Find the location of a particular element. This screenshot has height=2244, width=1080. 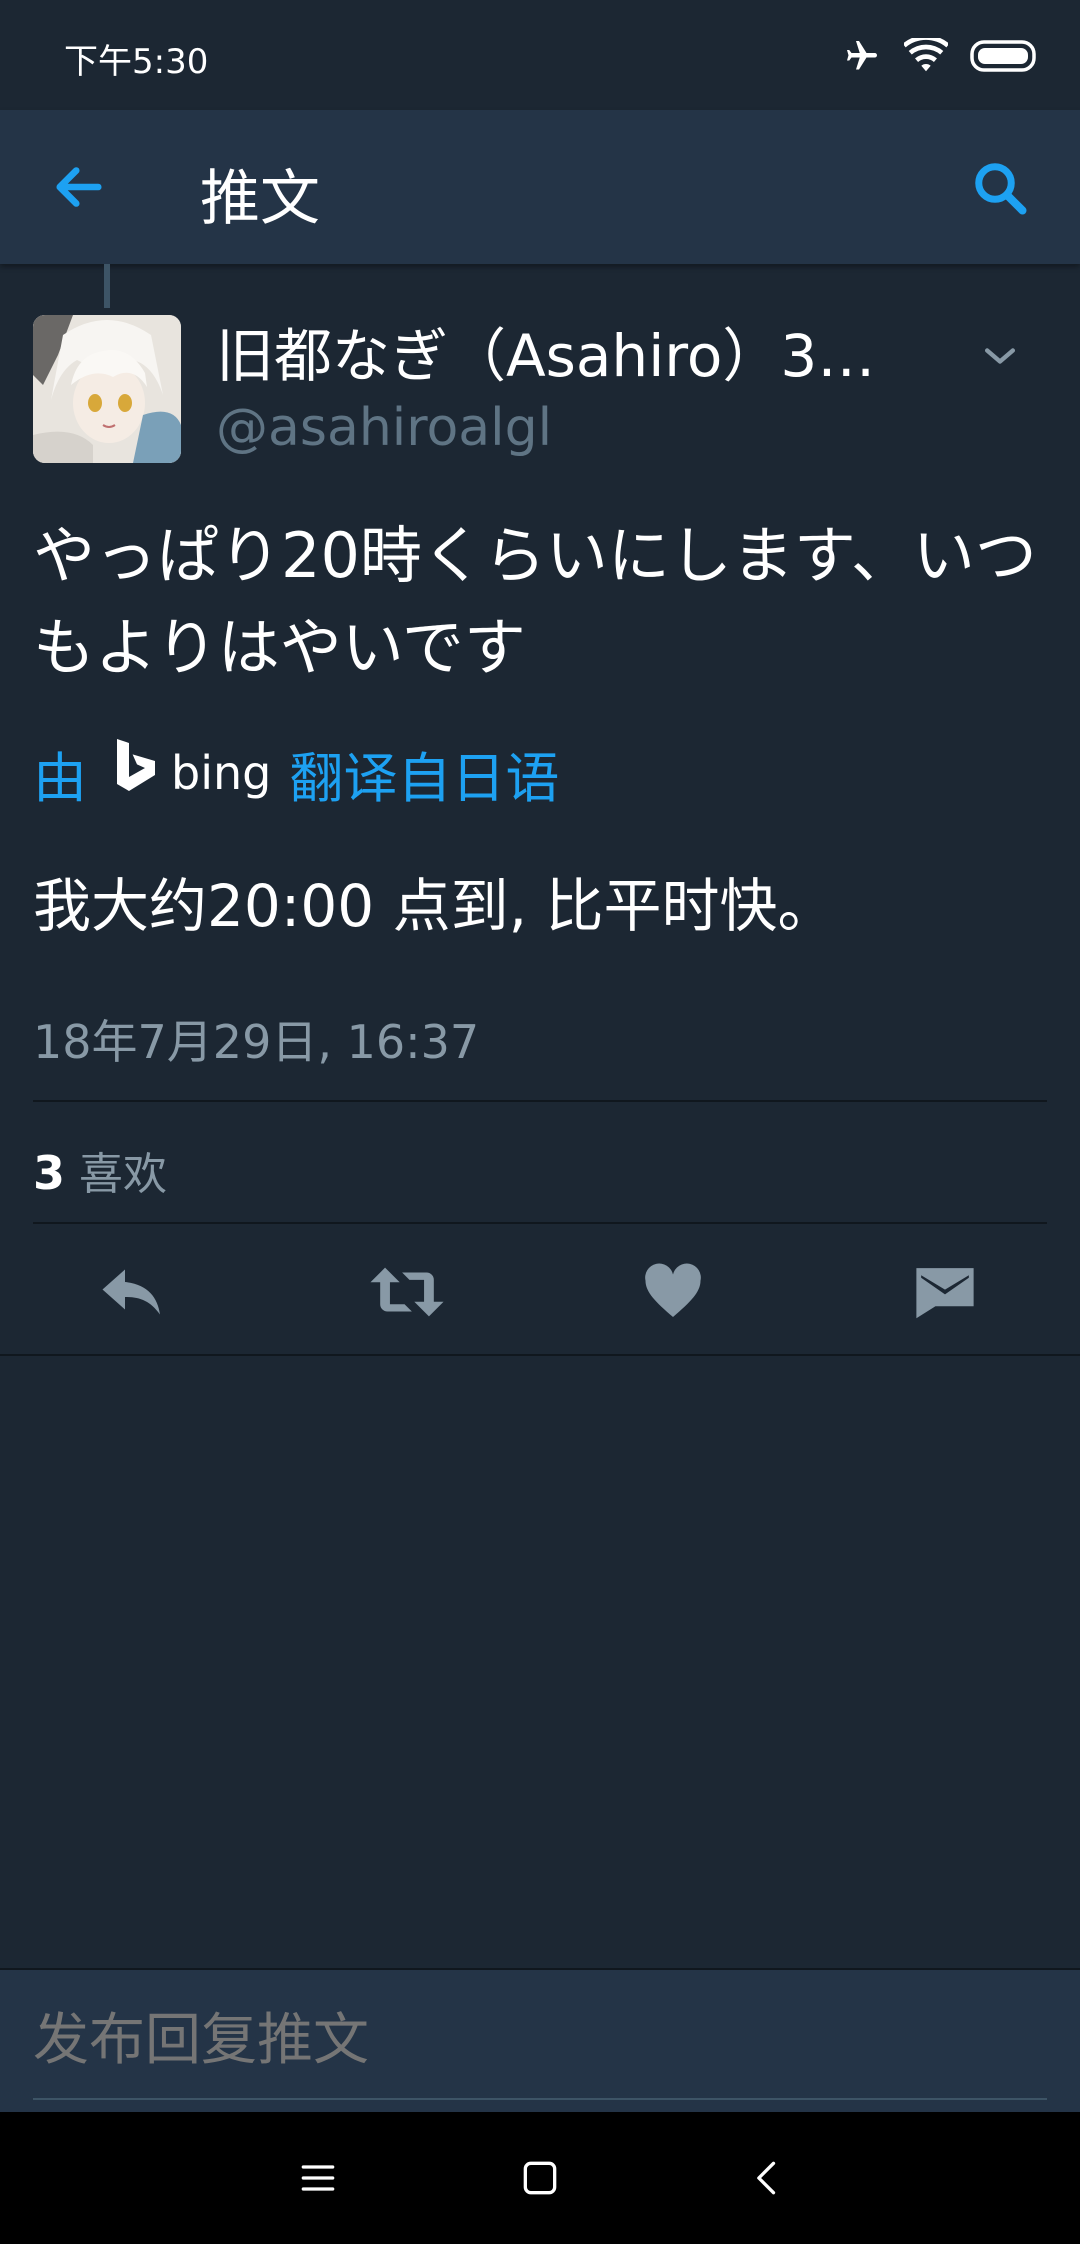

search-icon is located at coordinates (1000, 188).